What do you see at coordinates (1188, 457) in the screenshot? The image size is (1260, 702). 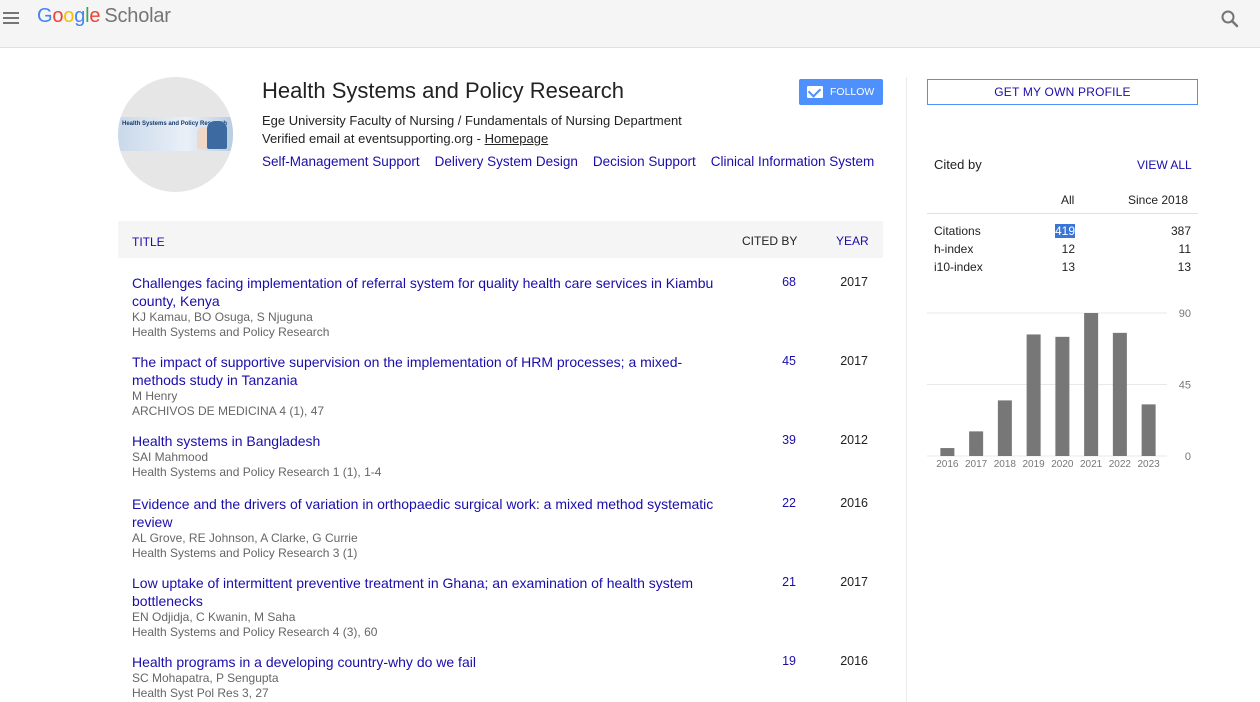 I see `y-tick-label: 0` at bounding box center [1188, 457].